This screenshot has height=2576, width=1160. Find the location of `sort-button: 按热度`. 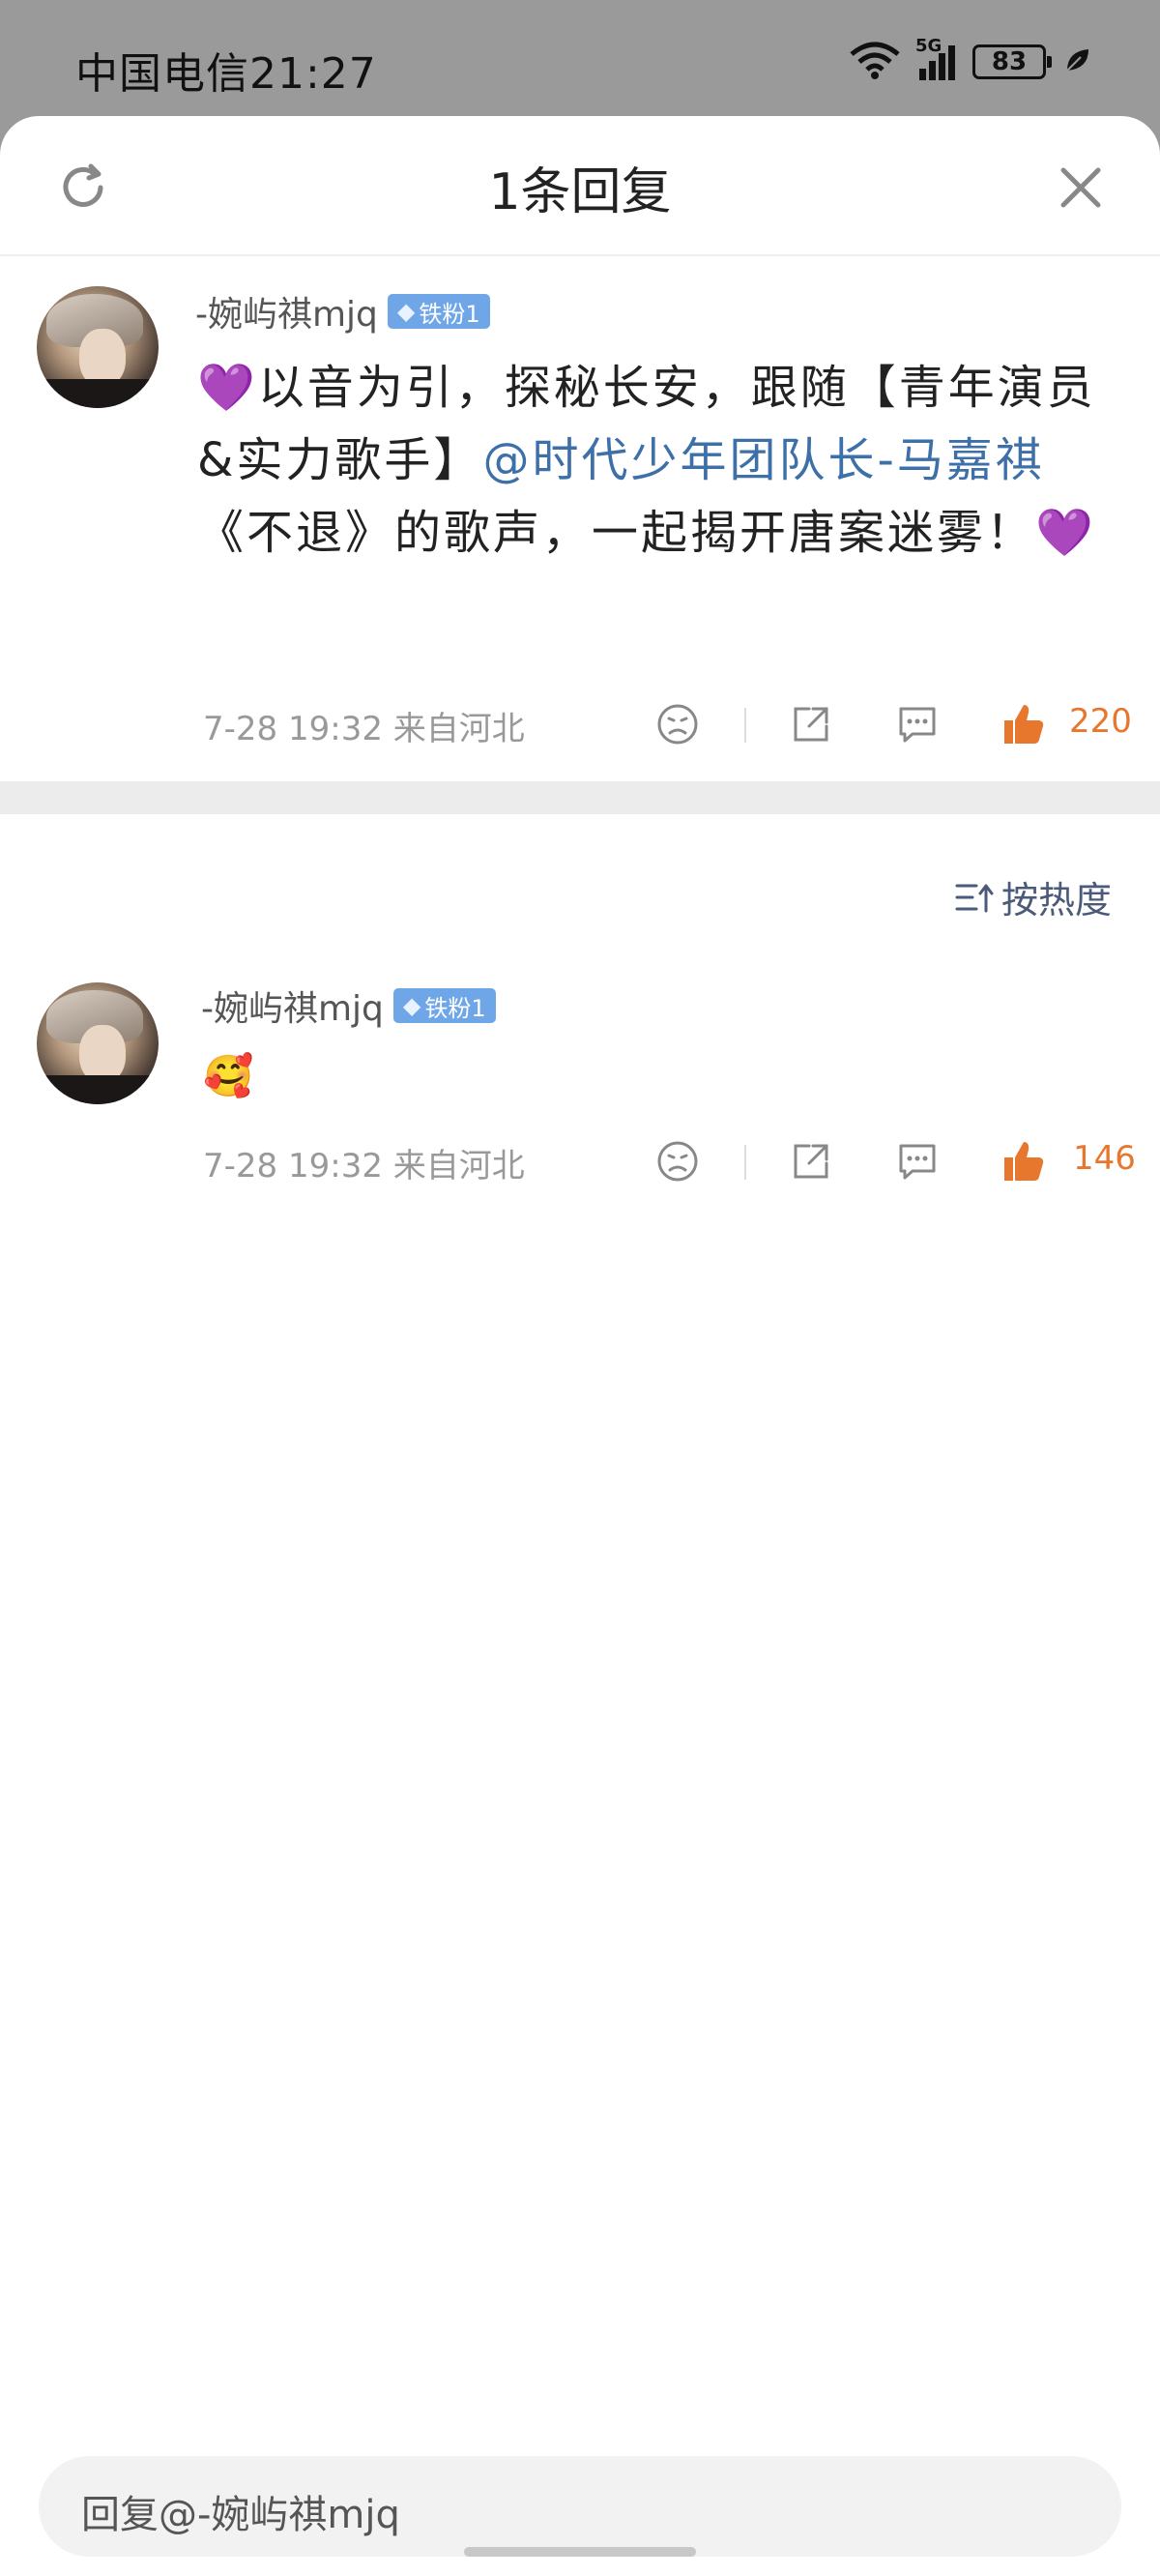

sort-button: 按热度 is located at coordinates (1033, 896).